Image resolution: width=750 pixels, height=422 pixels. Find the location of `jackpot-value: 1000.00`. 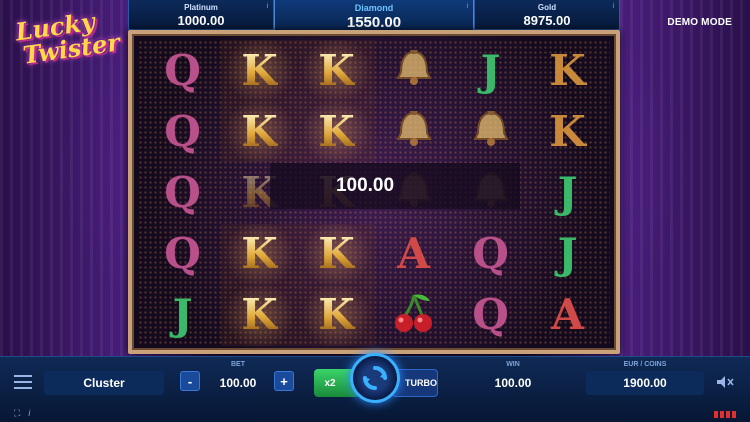

jackpot-value: 1000.00 is located at coordinates (201, 20).